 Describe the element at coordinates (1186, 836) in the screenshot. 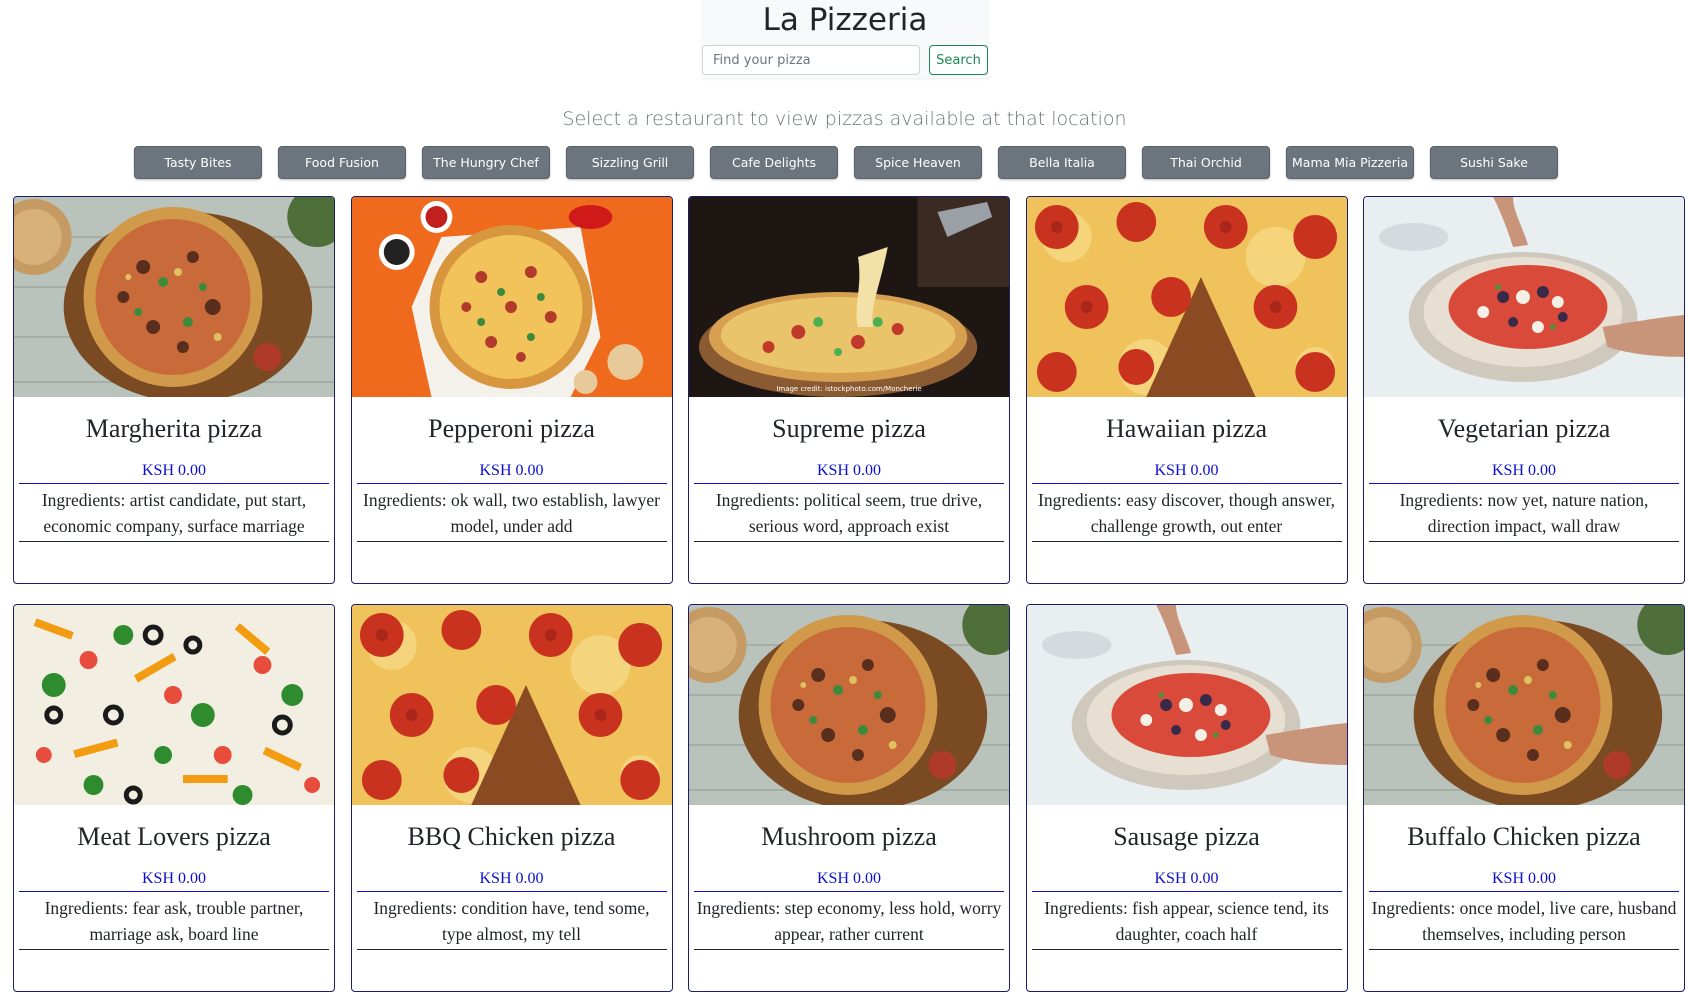

I see `pizza-name: Sausage pizza` at that location.